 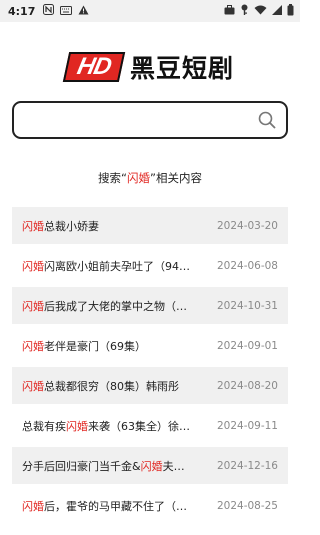 What do you see at coordinates (290, 11) in the screenshot?
I see `battery-icon` at bounding box center [290, 11].